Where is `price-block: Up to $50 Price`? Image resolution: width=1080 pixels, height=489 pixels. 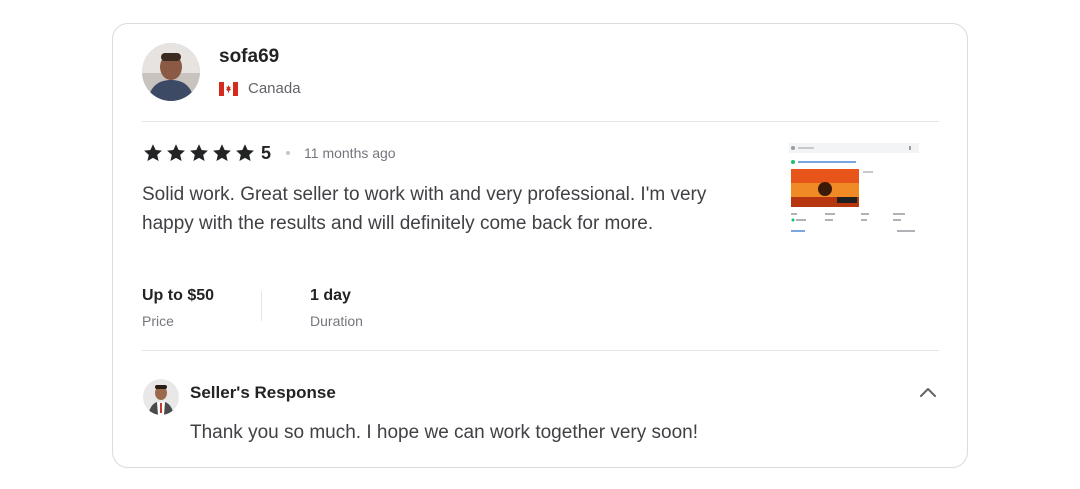 price-block: Up to $50 Price is located at coordinates (178, 308).